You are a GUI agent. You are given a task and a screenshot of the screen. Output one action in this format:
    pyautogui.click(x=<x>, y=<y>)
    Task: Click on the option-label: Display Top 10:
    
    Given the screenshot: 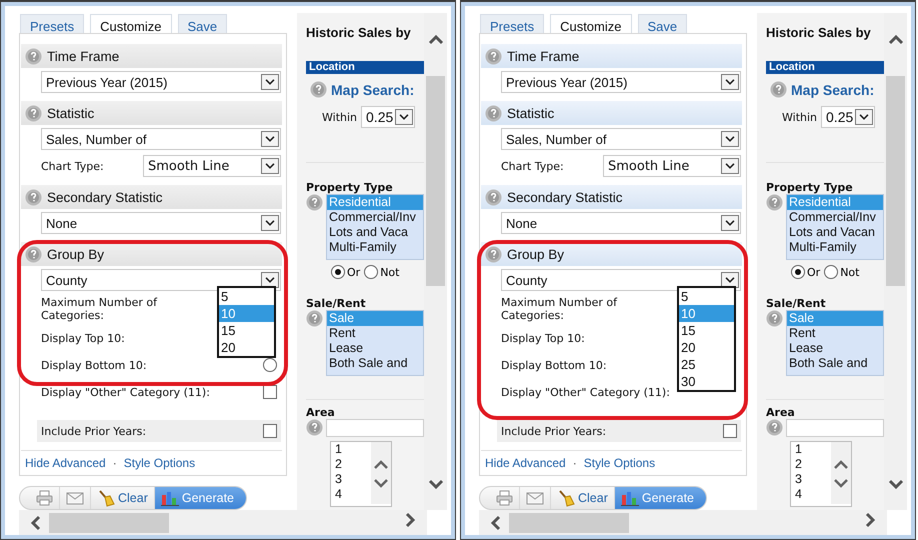 What is the action you would take?
    pyautogui.click(x=543, y=338)
    